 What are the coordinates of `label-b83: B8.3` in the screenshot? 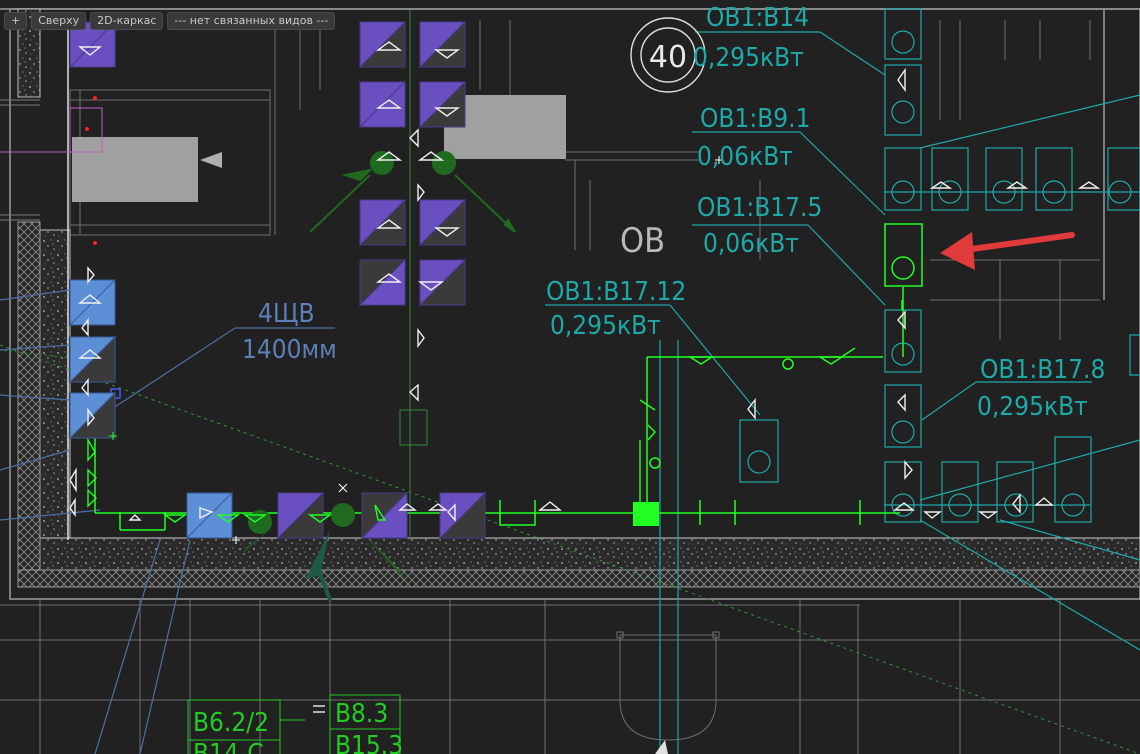 It's located at (361, 714).